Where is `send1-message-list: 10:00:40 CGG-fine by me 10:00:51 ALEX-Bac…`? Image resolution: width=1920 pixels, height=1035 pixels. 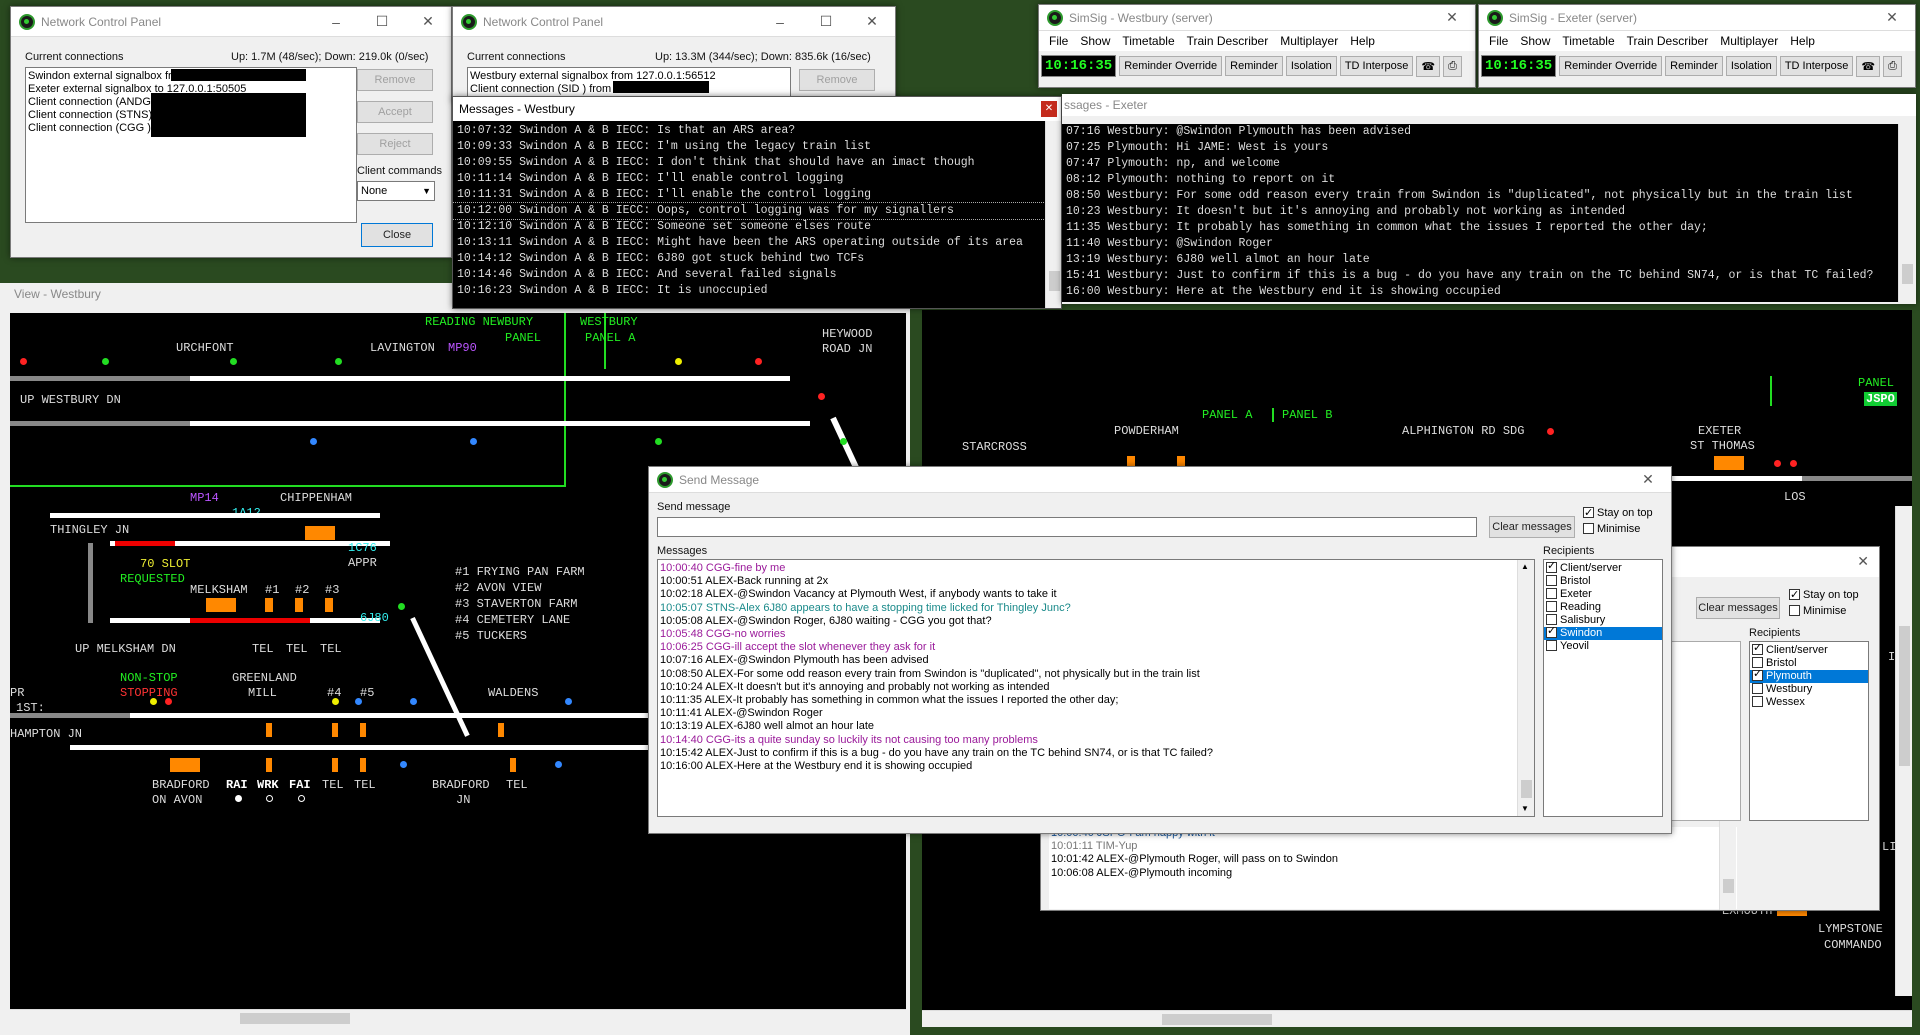
send1-message-list: 10:00:40 CGG-fine by me 10:00:51 ALEX-Bac… is located at coordinates (1096, 688).